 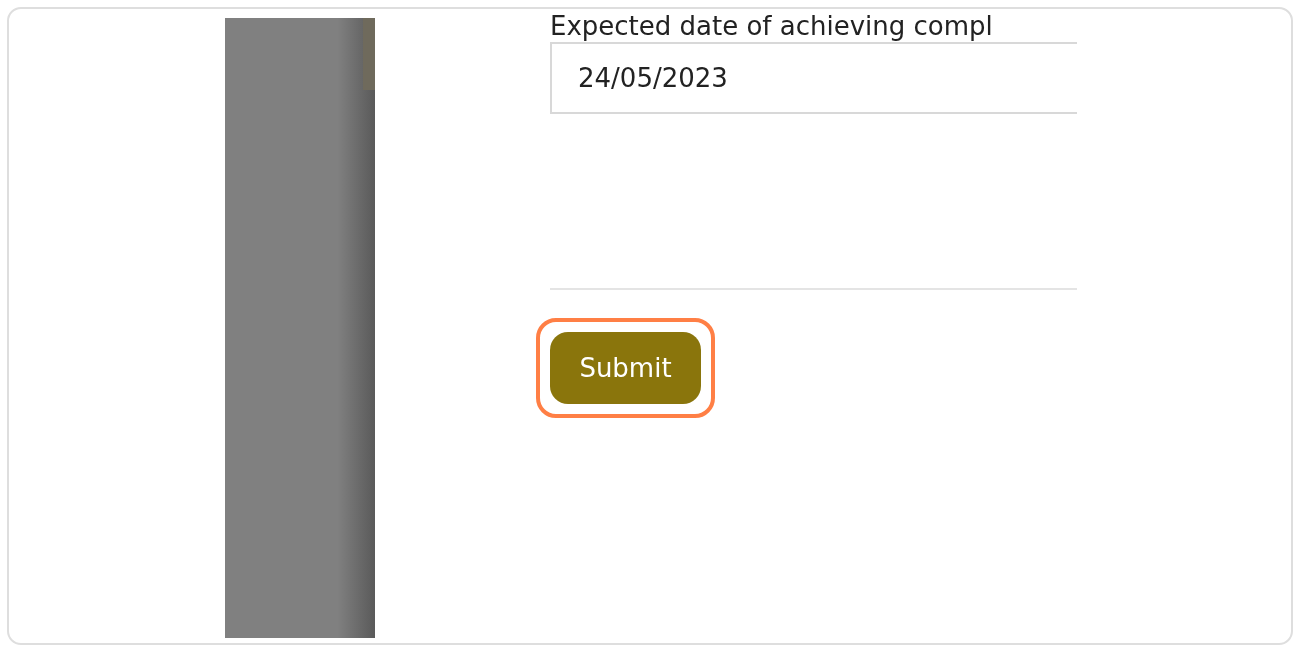 What do you see at coordinates (813, 78) in the screenshot?
I see `date-field: 24/05/2023` at bounding box center [813, 78].